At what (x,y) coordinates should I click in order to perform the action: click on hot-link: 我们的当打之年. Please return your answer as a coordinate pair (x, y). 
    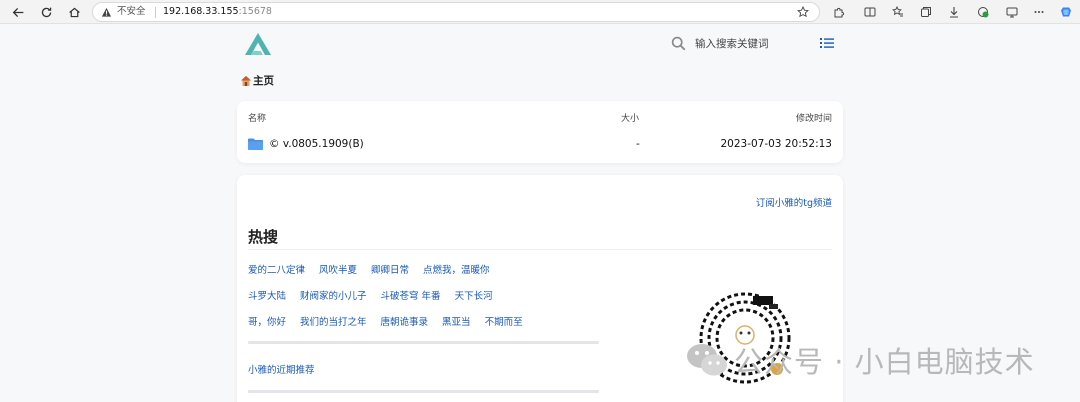
    Looking at the image, I should click on (333, 321).